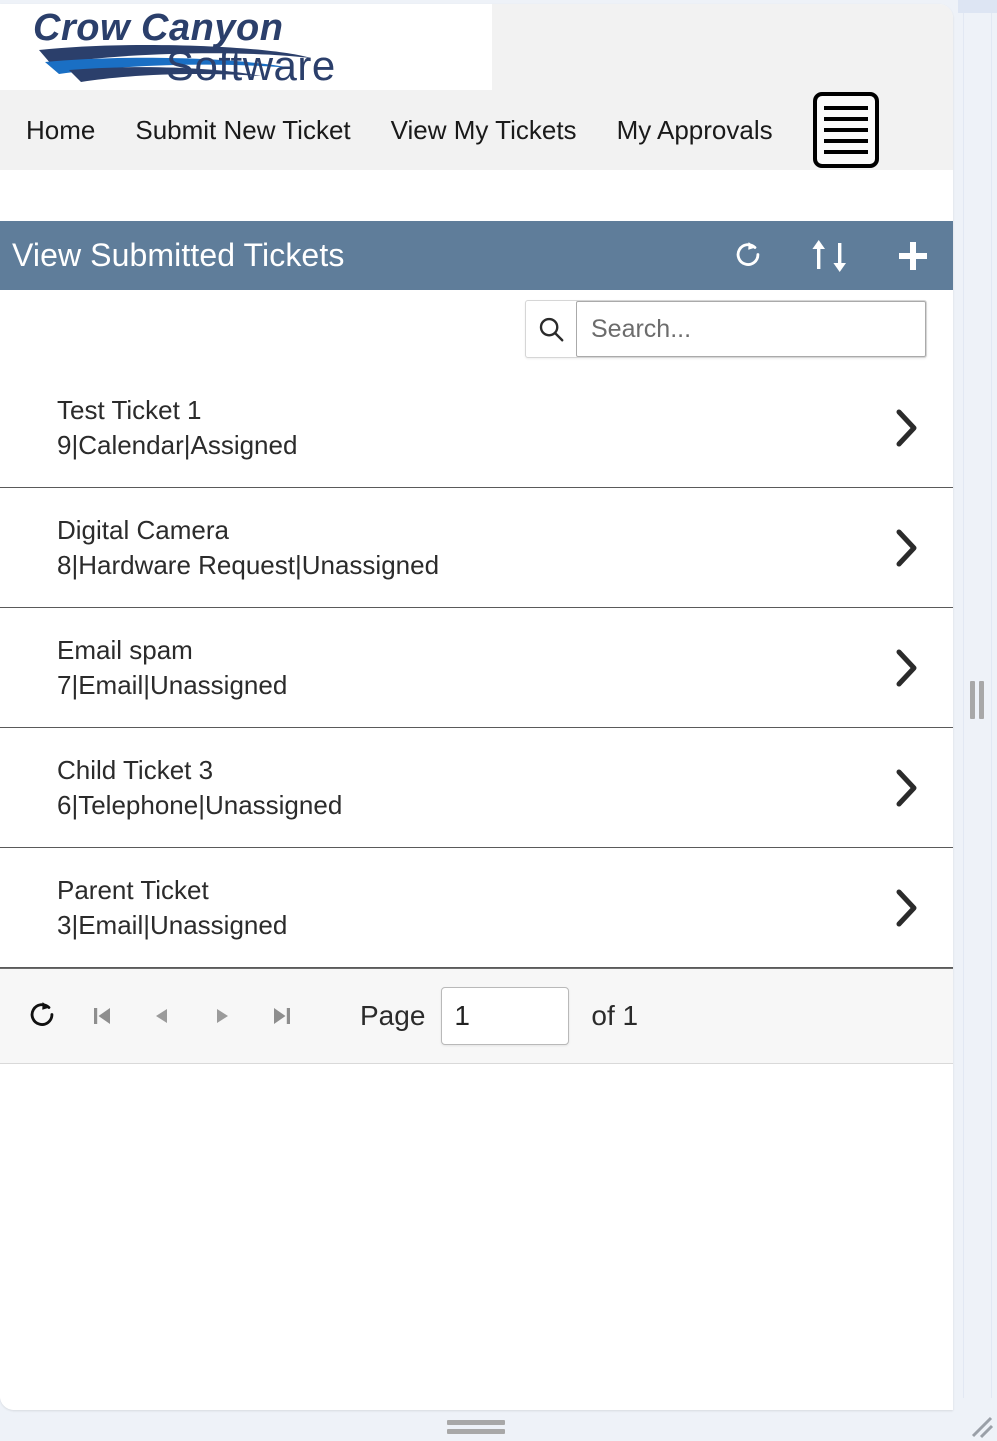 The image size is (997, 1441). Describe the element at coordinates (977, 6) in the screenshot. I see `right-rail-top-band` at that location.